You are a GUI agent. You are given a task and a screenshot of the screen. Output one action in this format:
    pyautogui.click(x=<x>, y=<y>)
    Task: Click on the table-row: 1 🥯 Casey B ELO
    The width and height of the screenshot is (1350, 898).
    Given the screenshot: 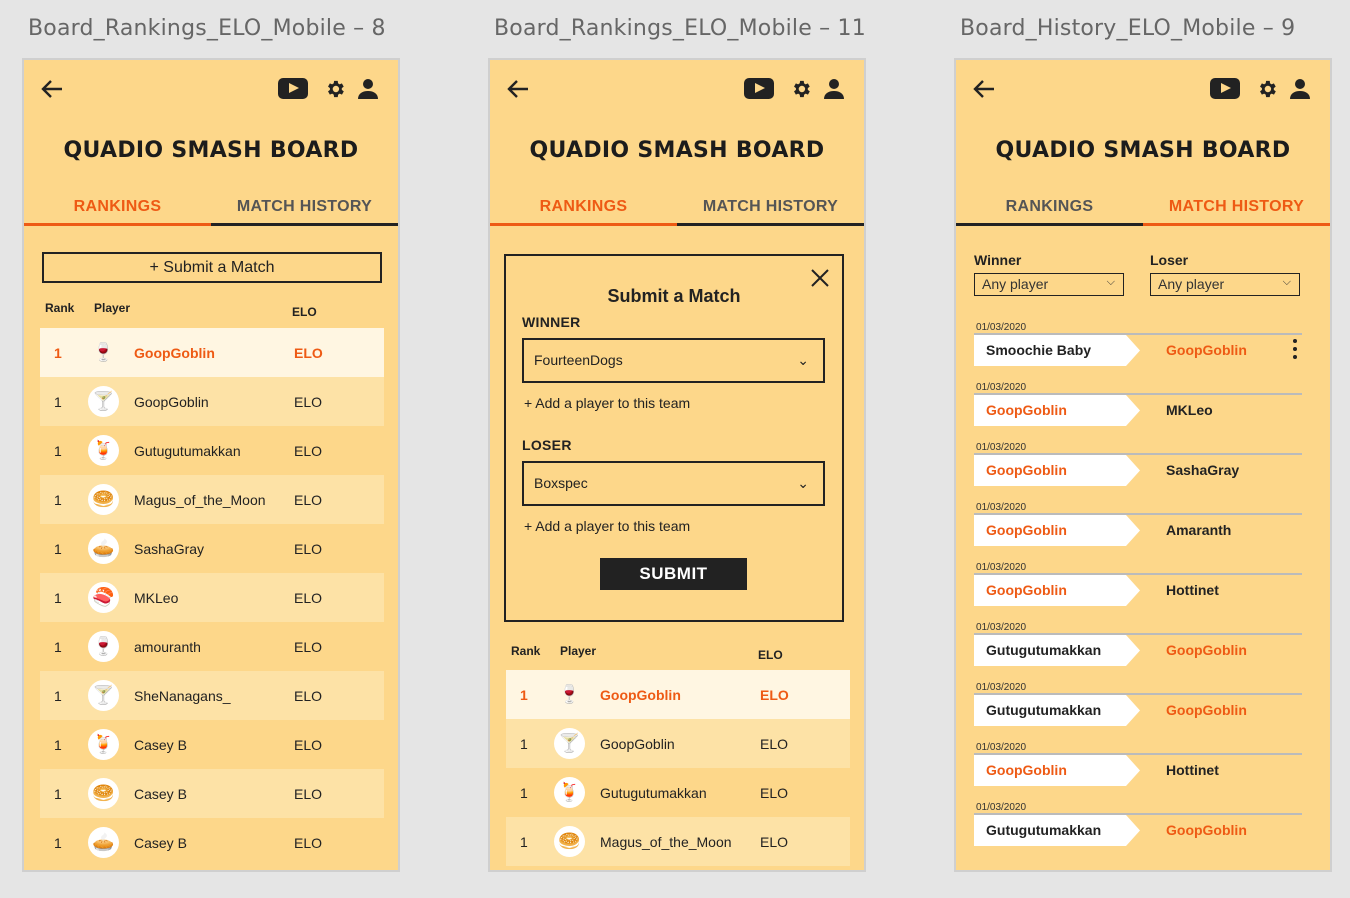 What is the action you would take?
    pyautogui.click(x=212, y=793)
    